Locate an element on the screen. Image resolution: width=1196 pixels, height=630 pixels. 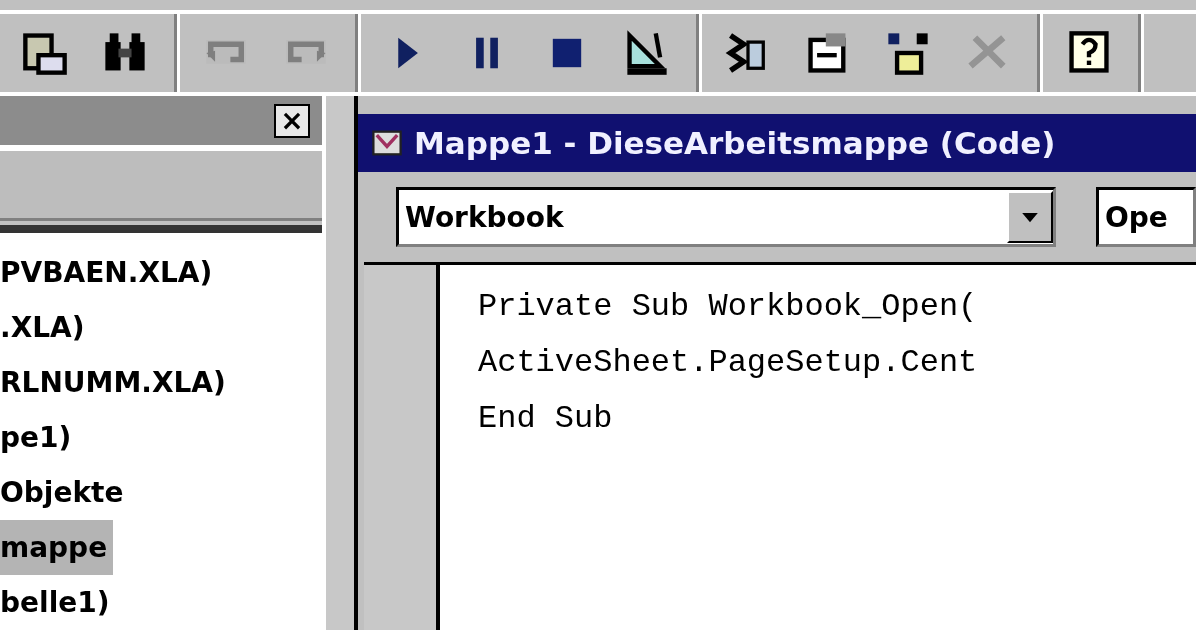
code-line: ActiveSheet.PageSetup.Cent is located at coordinates (728, 363).